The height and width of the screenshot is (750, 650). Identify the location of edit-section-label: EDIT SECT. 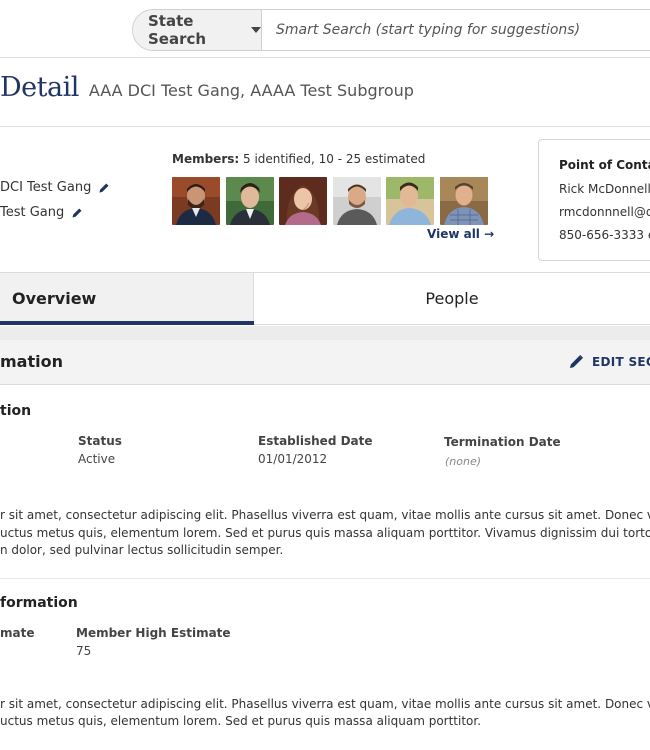
(621, 361).